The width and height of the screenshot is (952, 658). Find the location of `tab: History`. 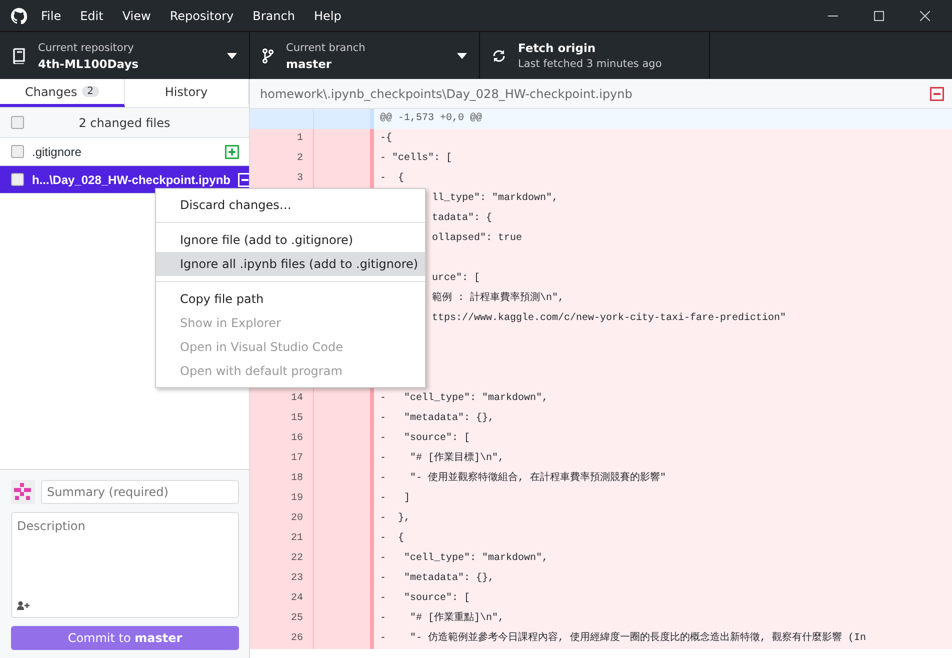

tab: History is located at coordinates (186, 93).